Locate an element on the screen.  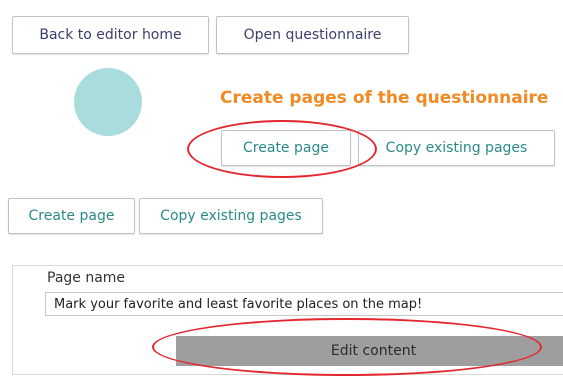
avatar is located at coordinates (108, 102).